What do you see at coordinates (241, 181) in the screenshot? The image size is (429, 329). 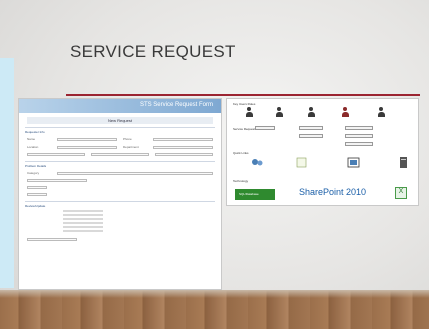 I see `technology-label: Technology` at bounding box center [241, 181].